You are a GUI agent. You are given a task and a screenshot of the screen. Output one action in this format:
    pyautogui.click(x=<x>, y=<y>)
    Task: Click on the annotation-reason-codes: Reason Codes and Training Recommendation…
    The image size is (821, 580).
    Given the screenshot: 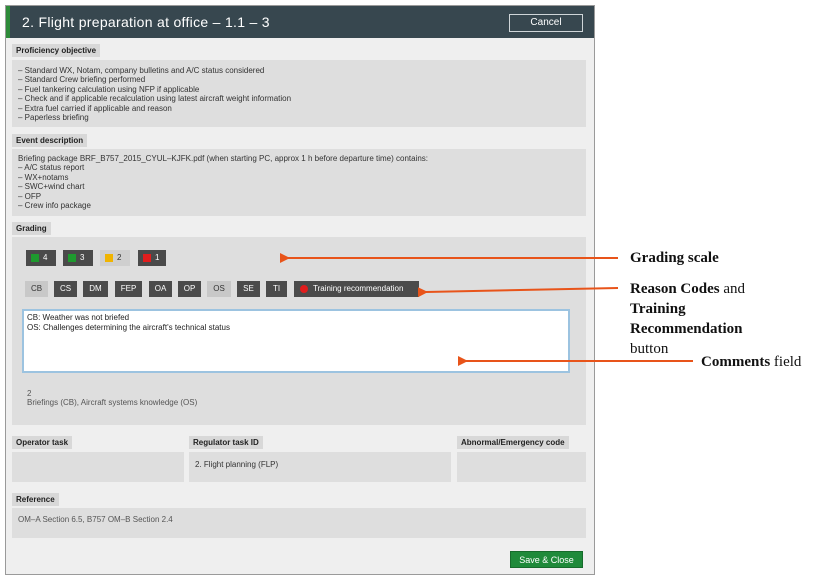 What is the action you would take?
    pyautogui.click(x=688, y=319)
    